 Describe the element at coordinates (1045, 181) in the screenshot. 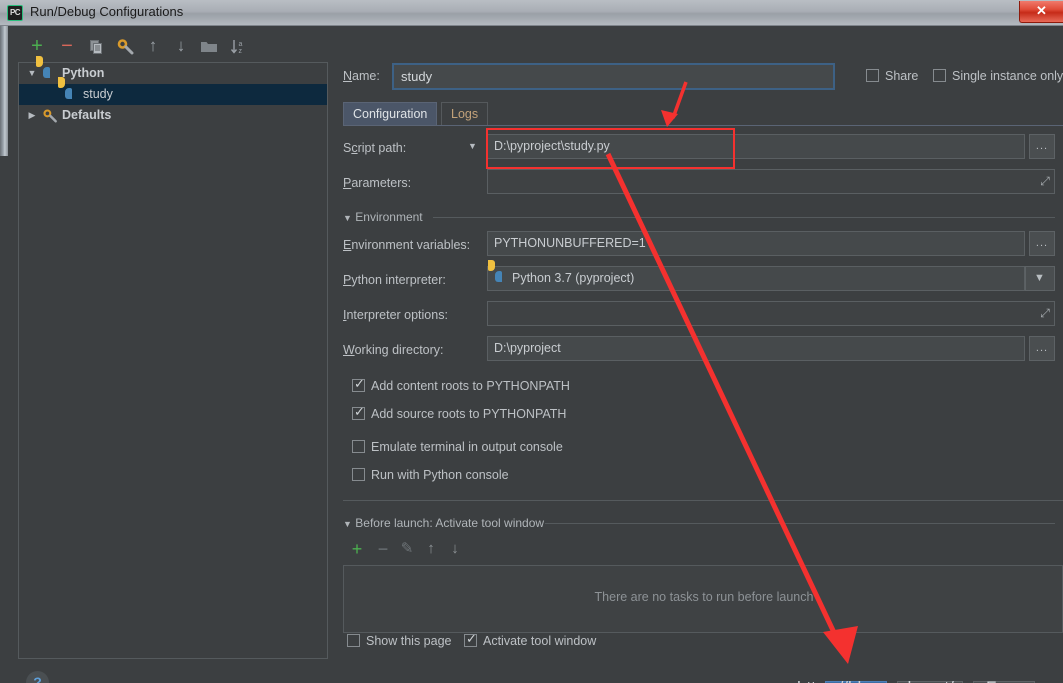

I see `expand-parameters-icon: ⤢` at that location.